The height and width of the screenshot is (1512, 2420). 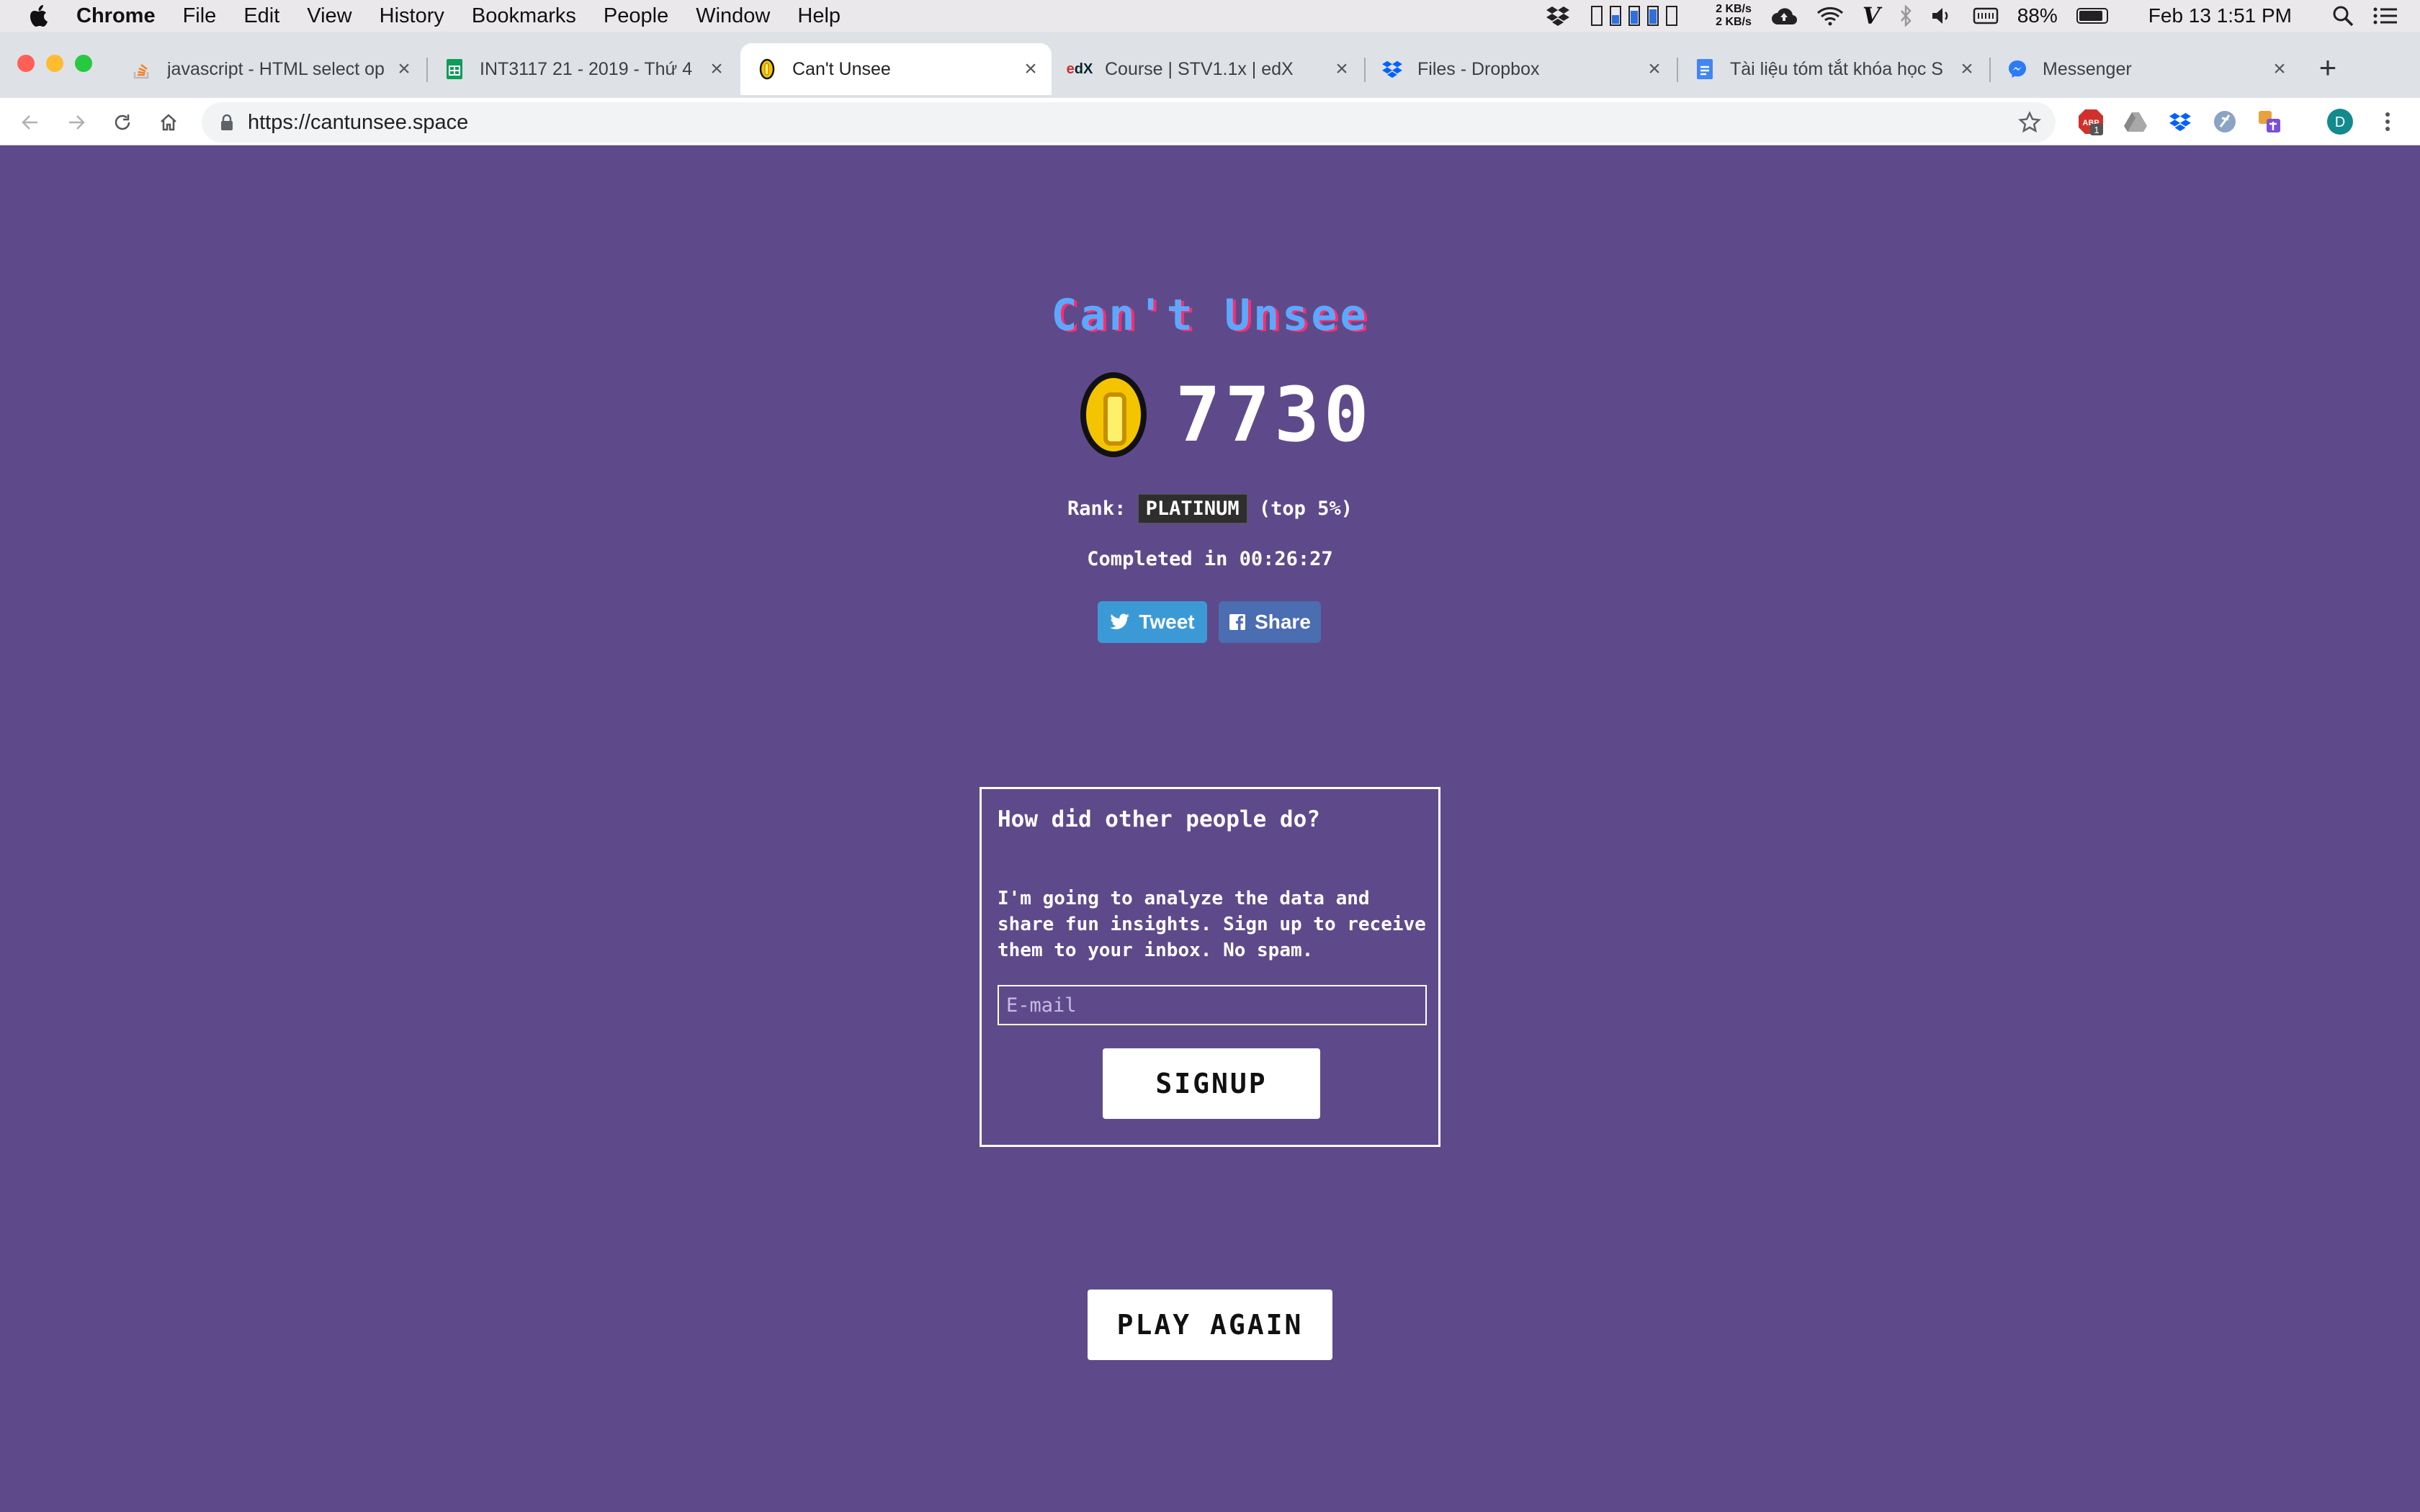 I want to click on tab-dropbox: Files - Dropbox ×, so click(x=1521, y=69).